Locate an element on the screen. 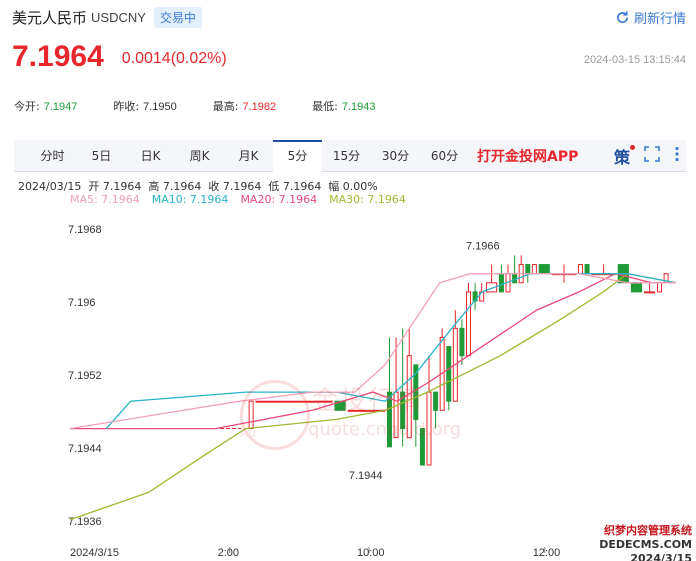 This screenshot has width=696, height=561. tab-5day: 5日 is located at coordinates (101, 156).